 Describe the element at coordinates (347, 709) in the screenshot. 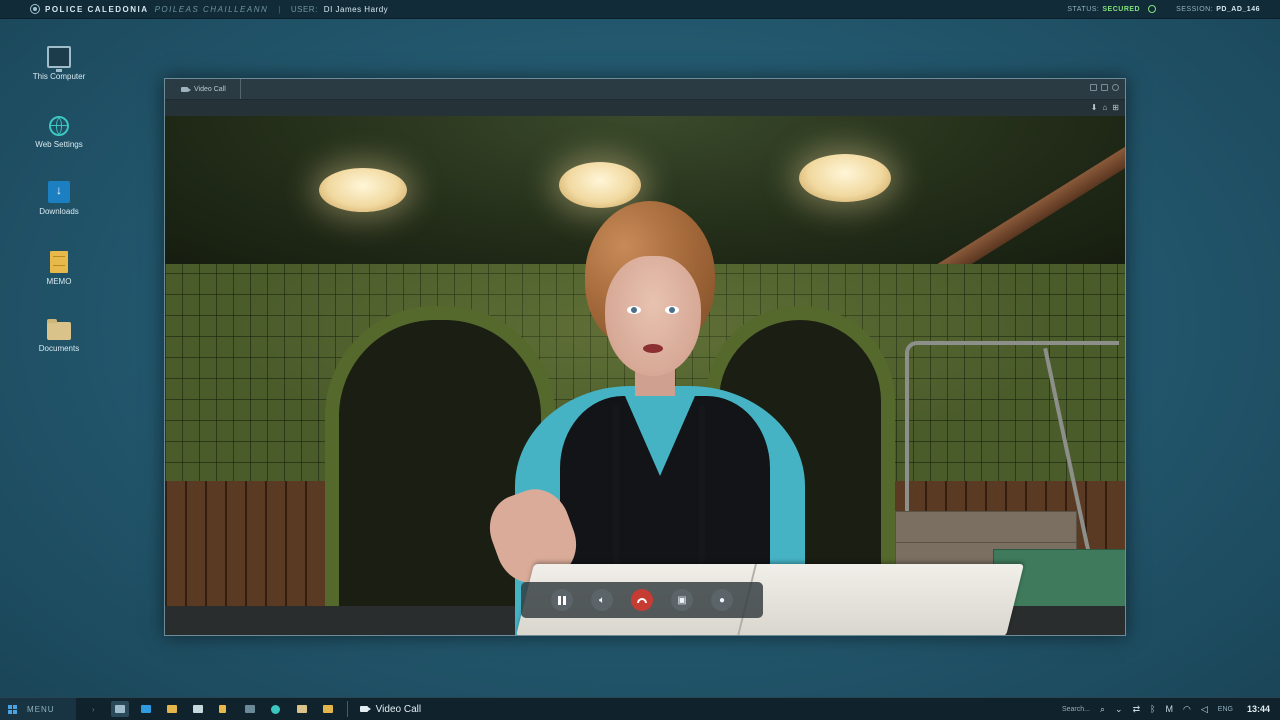

I see `taskbar-divider` at that location.